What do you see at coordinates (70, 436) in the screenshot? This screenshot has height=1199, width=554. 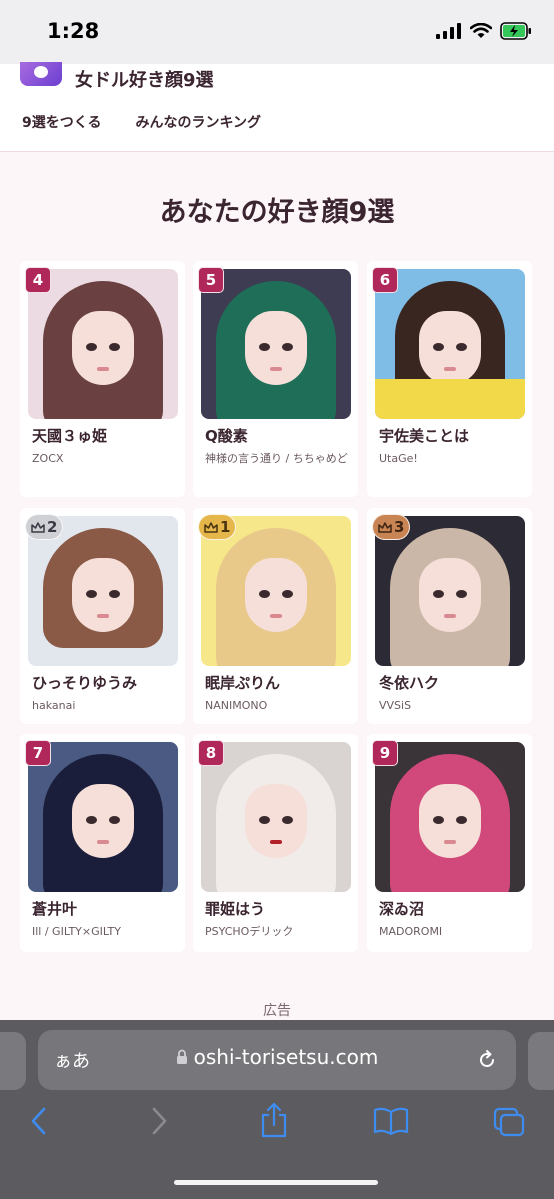 I see `idol-name: 天國３ゅ姫` at bounding box center [70, 436].